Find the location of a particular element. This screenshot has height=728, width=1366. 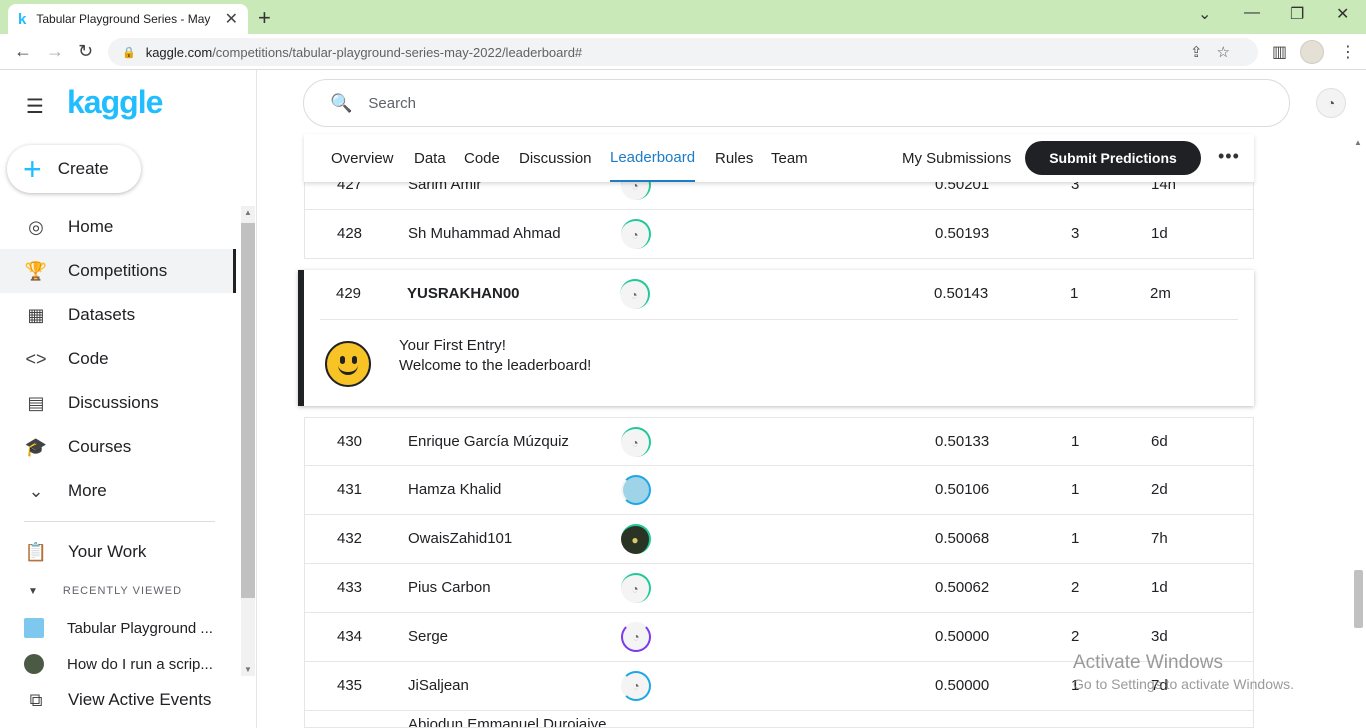

view-active-events: ⧉ View Active Events is located at coordinates (118, 700).